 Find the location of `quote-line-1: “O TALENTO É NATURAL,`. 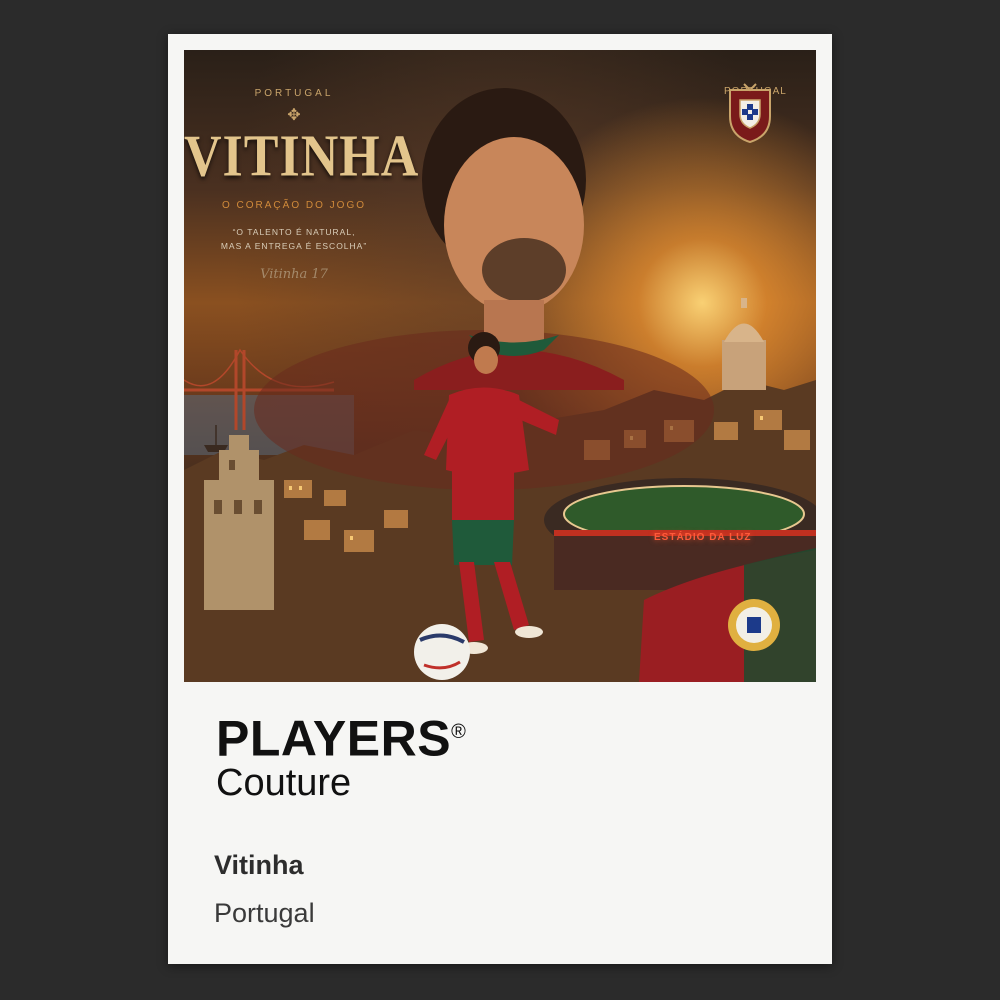

quote-line-1: “O TALENTO É NATURAL, is located at coordinates (294, 232).